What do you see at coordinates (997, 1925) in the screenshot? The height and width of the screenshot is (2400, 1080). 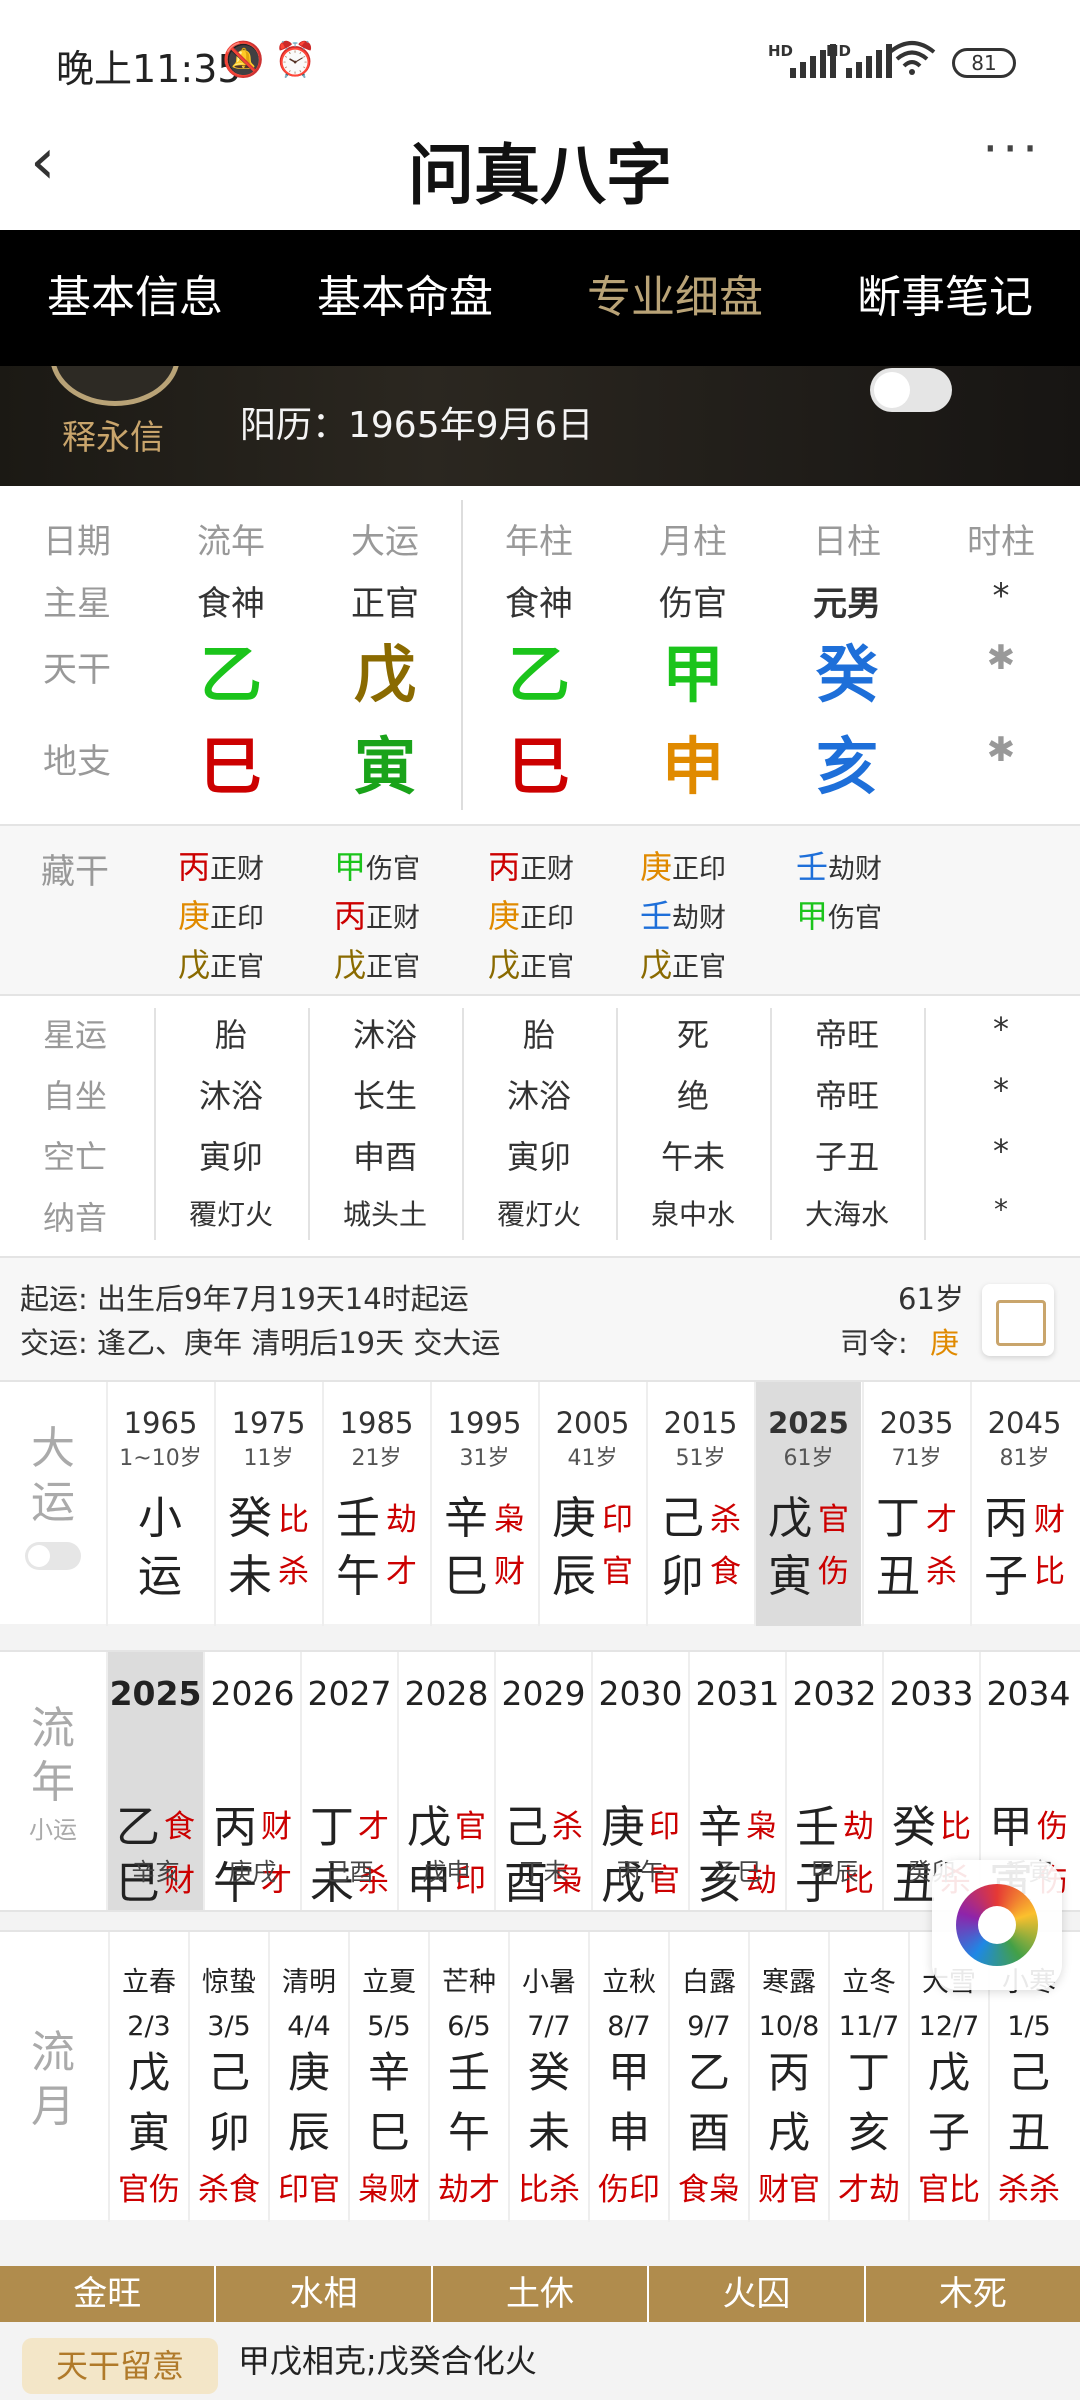 I see `floating-camera-button` at bounding box center [997, 1925].